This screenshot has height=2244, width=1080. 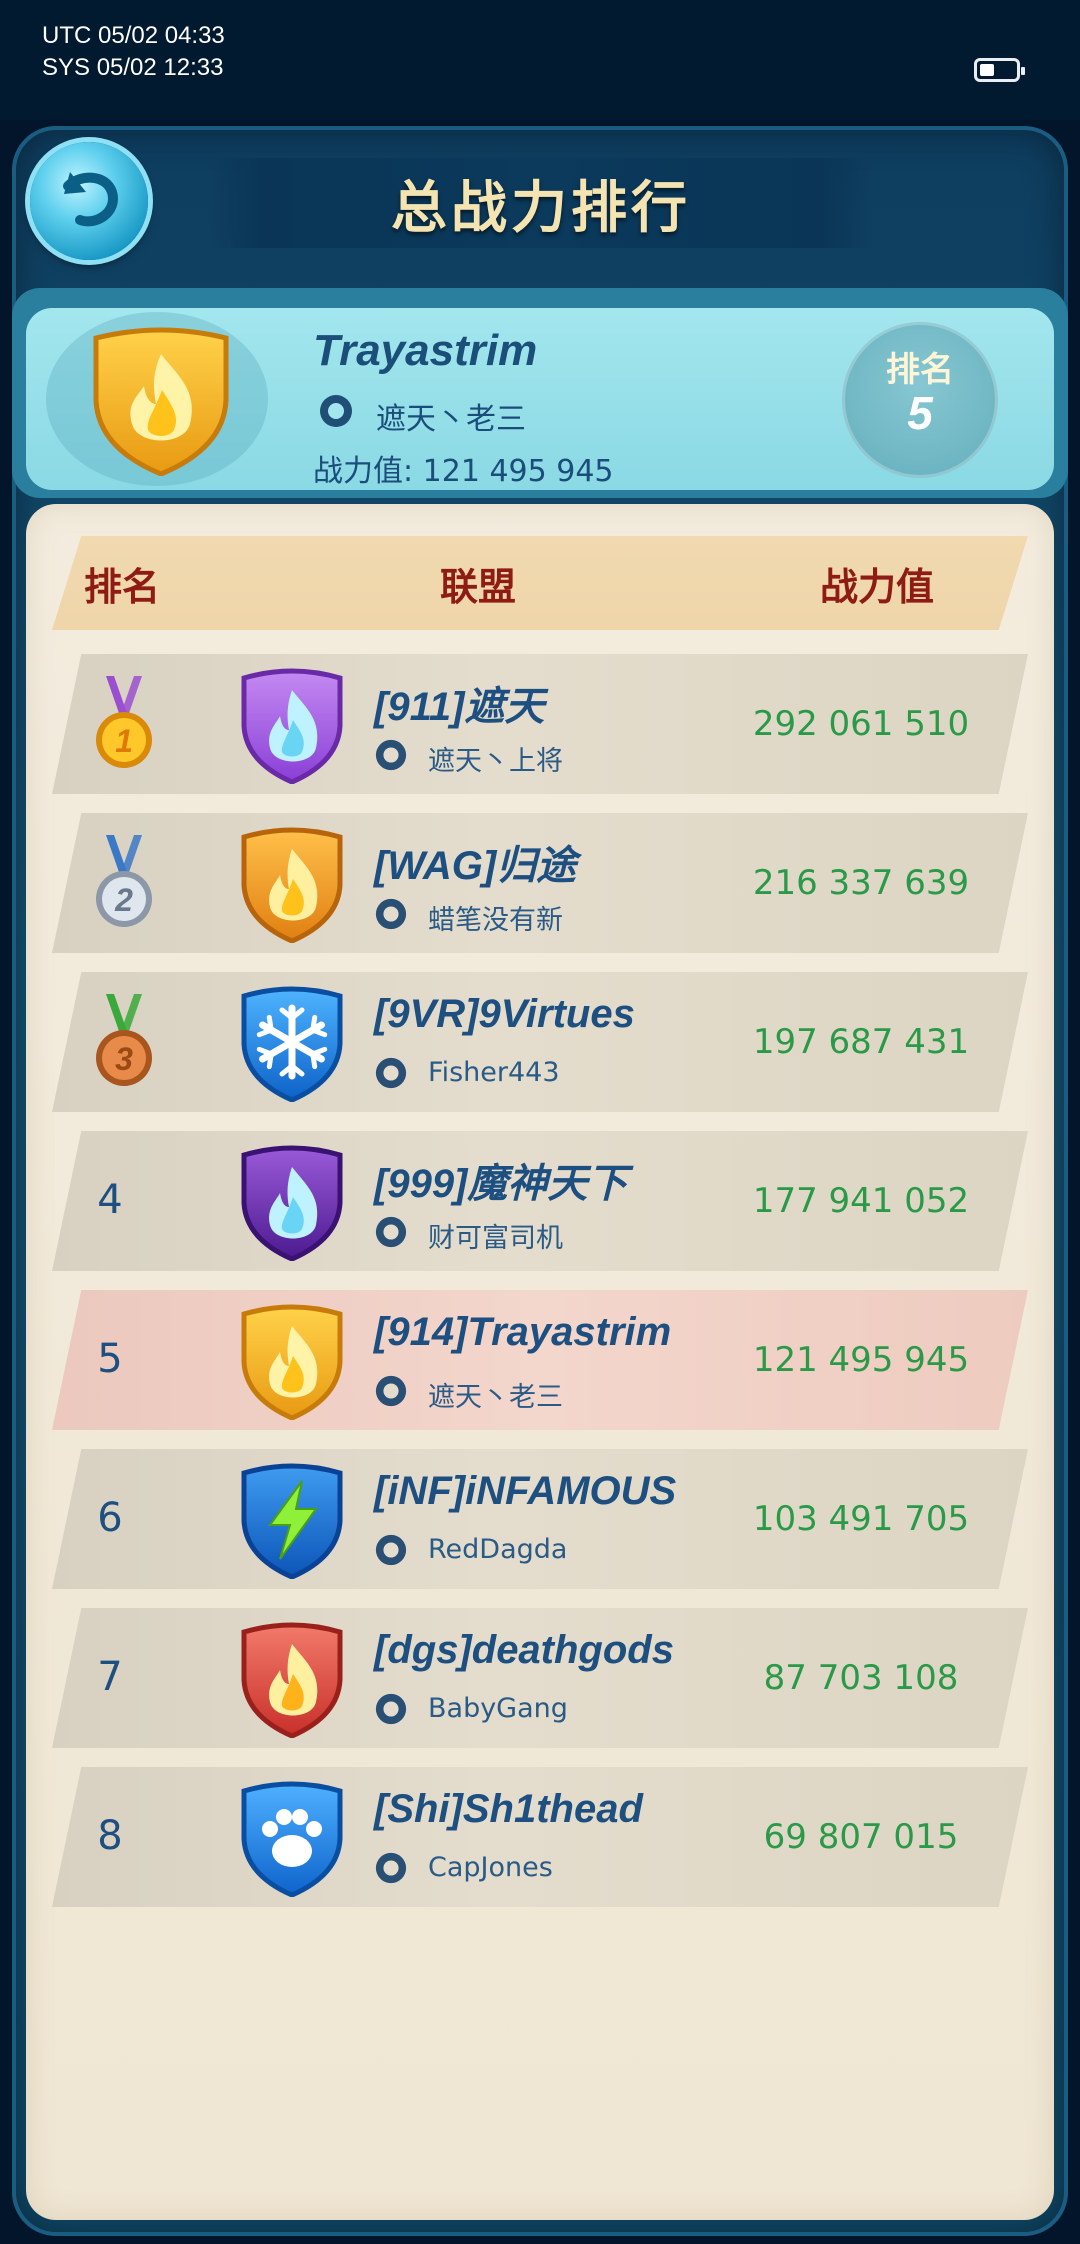 I want to click on alliance-name: [911]遮天, so click(x=459, y=707).